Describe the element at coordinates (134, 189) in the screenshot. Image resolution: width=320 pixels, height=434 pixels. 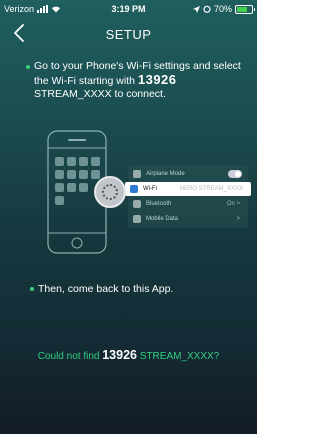
I see `wifi-settings-icon` at that location.